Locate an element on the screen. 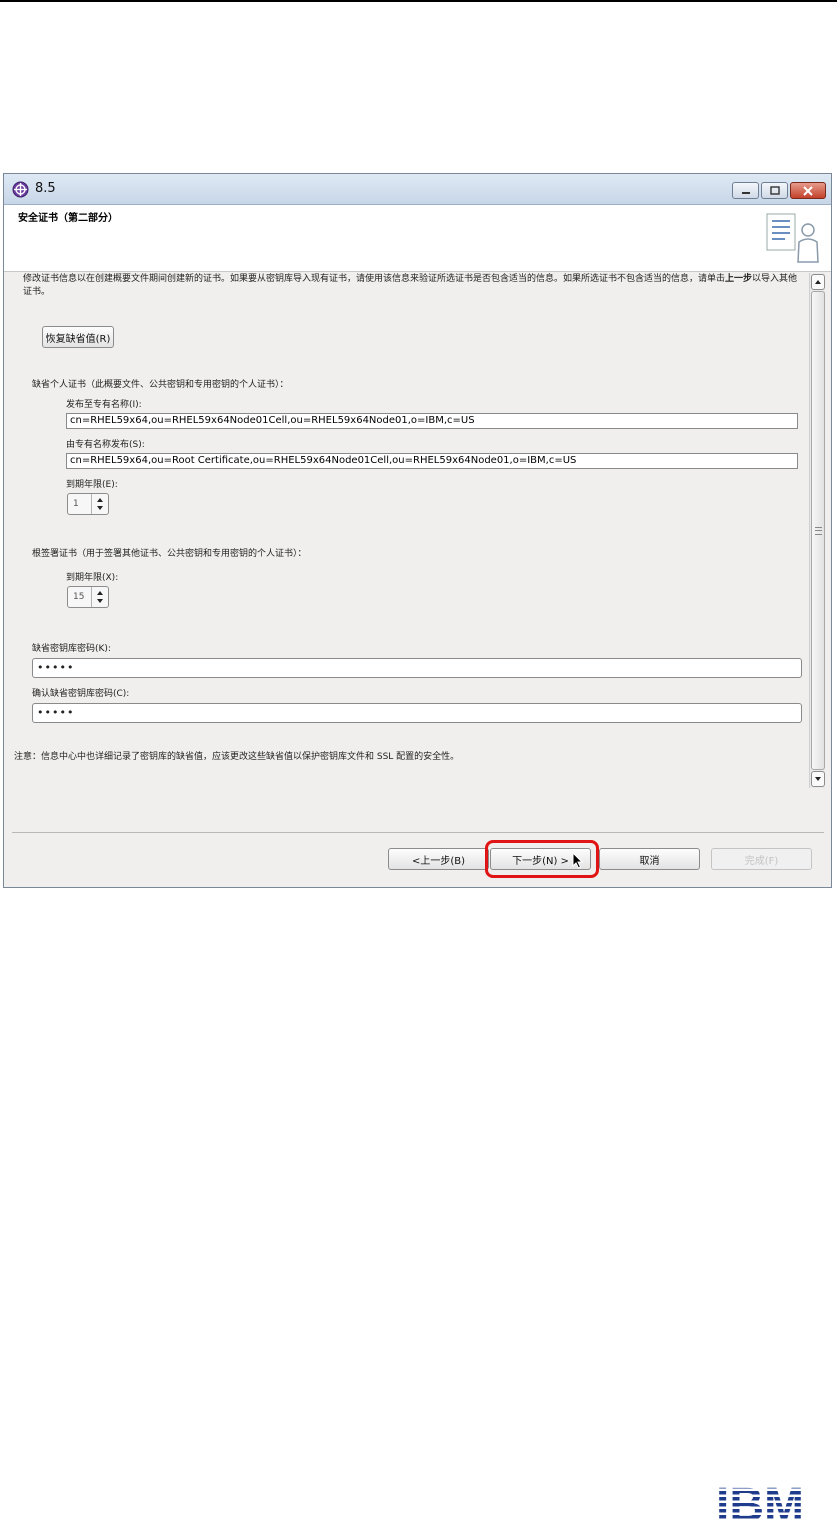  maximize-icon is located at coordinates (774, 190).